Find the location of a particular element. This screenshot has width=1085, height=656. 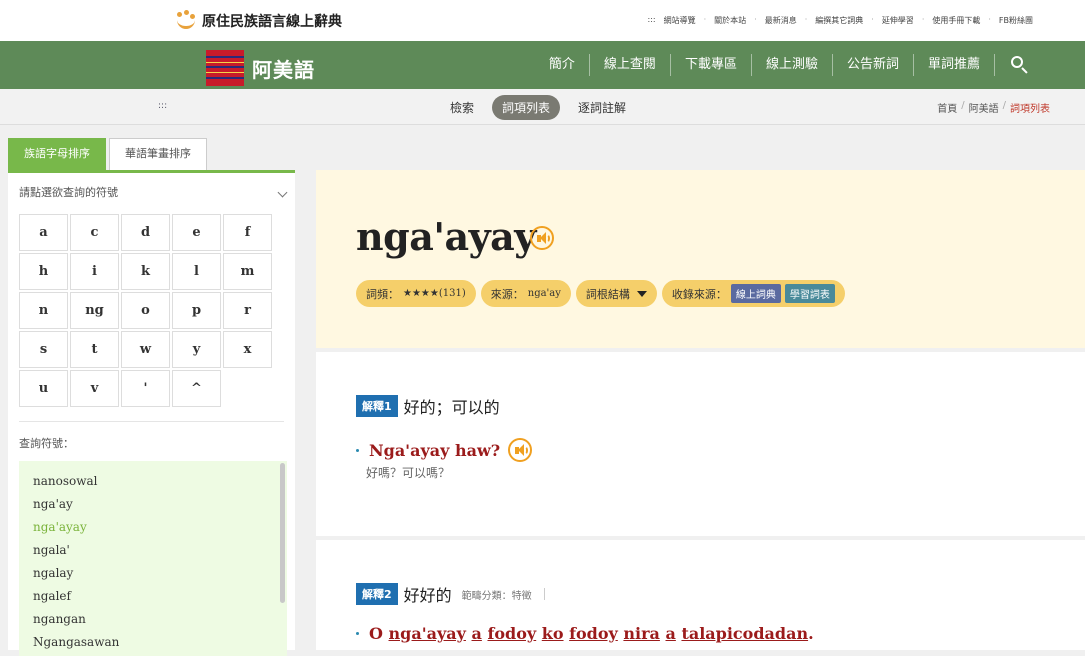

tab-alphabet-sort: 族語字母排序 is located at coordinates (57, 154).